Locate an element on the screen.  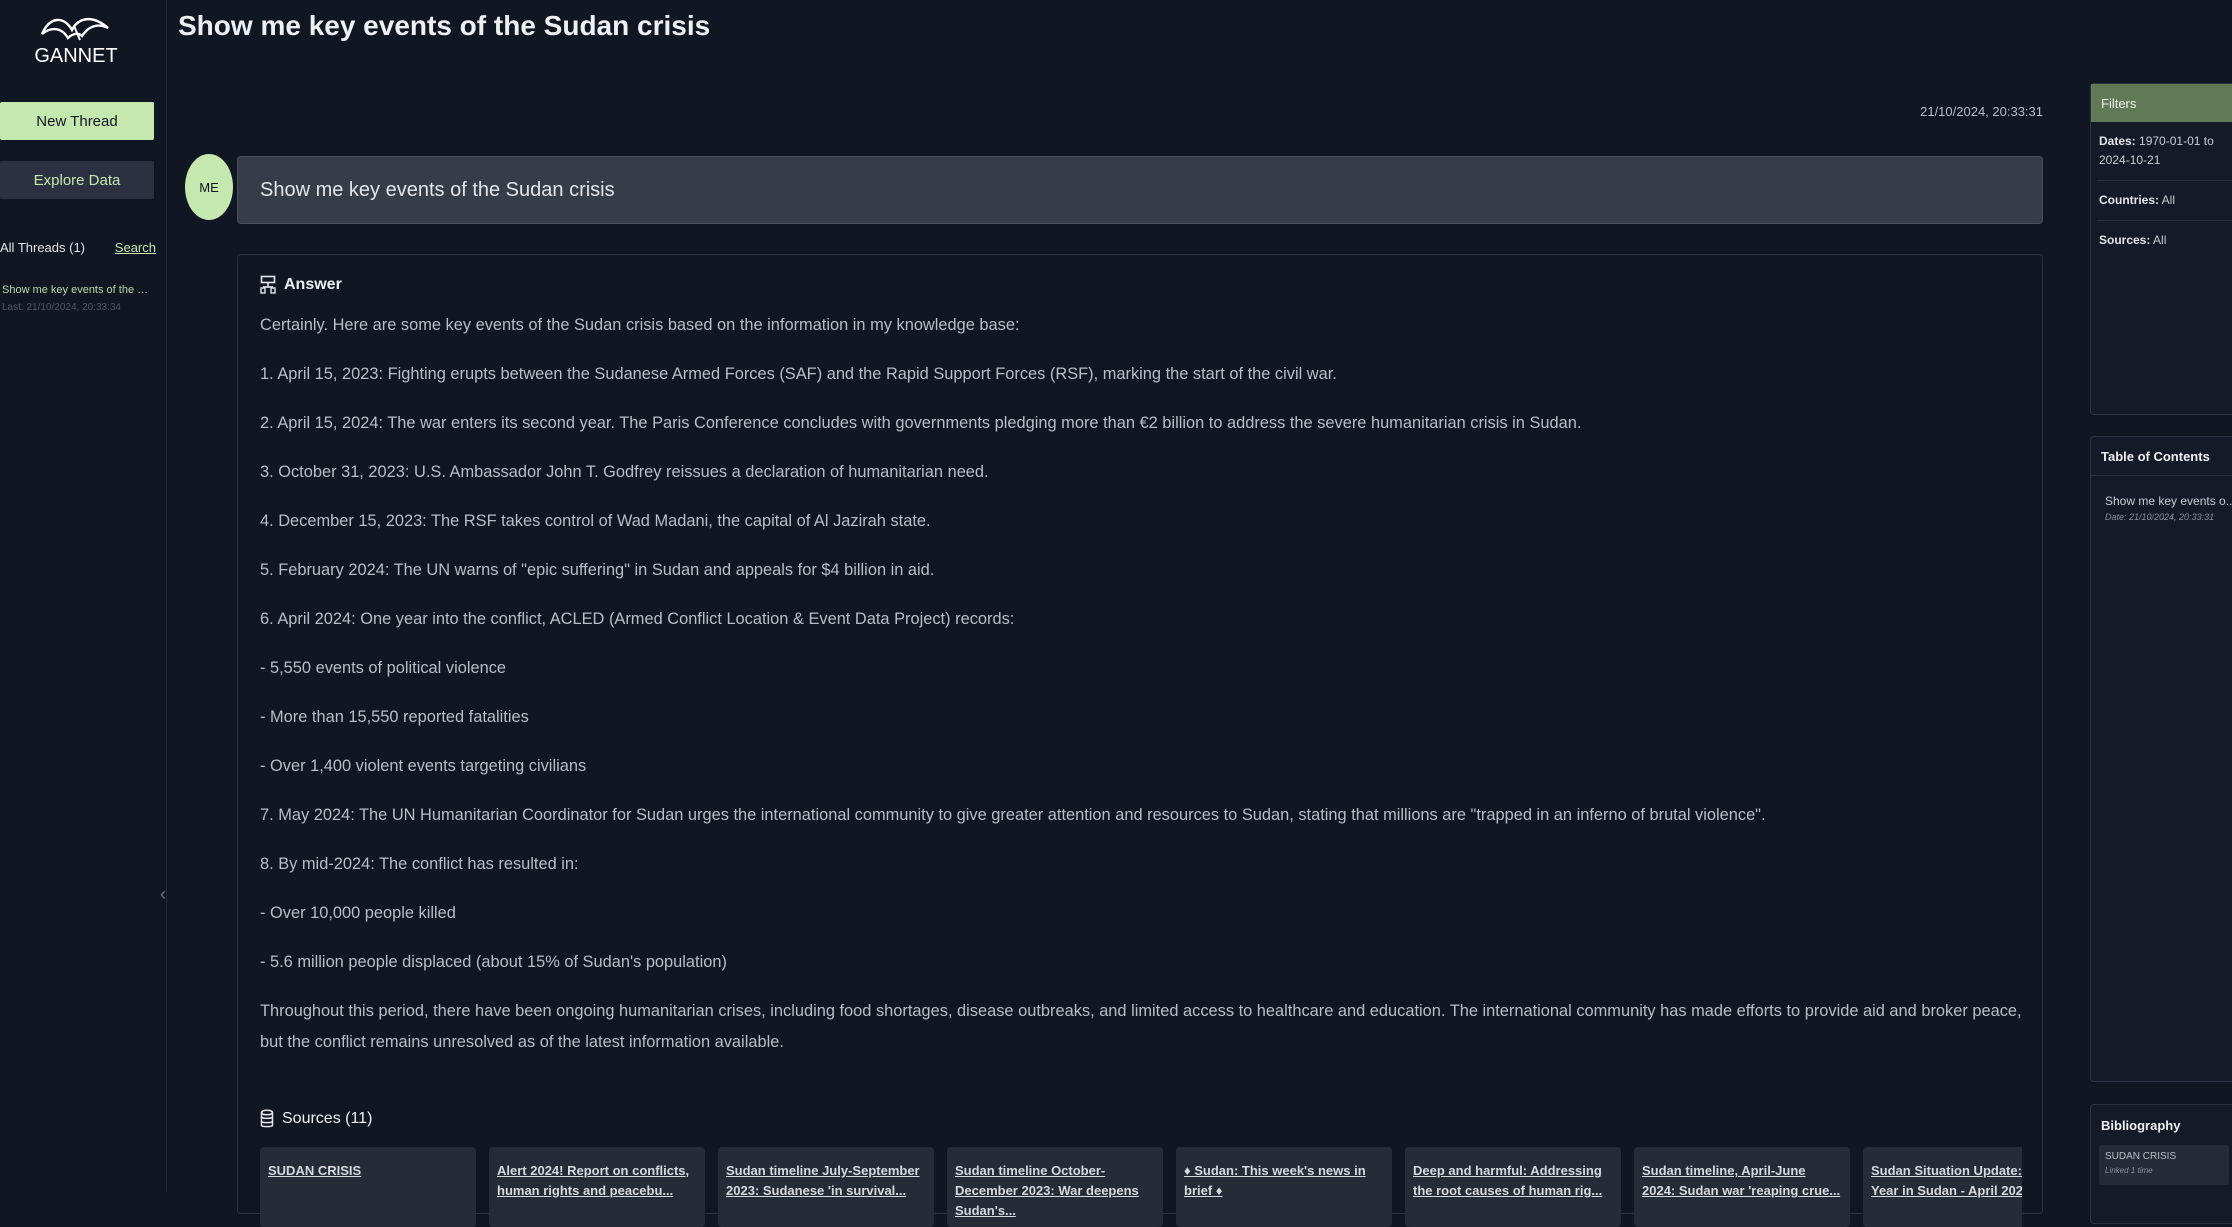
answer-header: Answer is located at coordinates (301, 285).